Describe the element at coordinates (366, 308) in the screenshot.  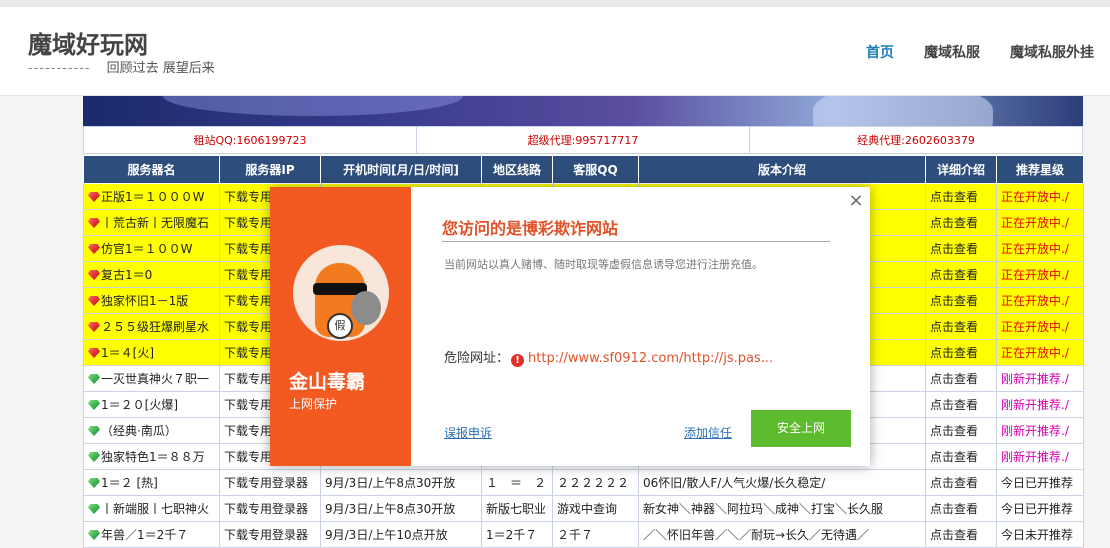
I see `mascot-bag` at that location.